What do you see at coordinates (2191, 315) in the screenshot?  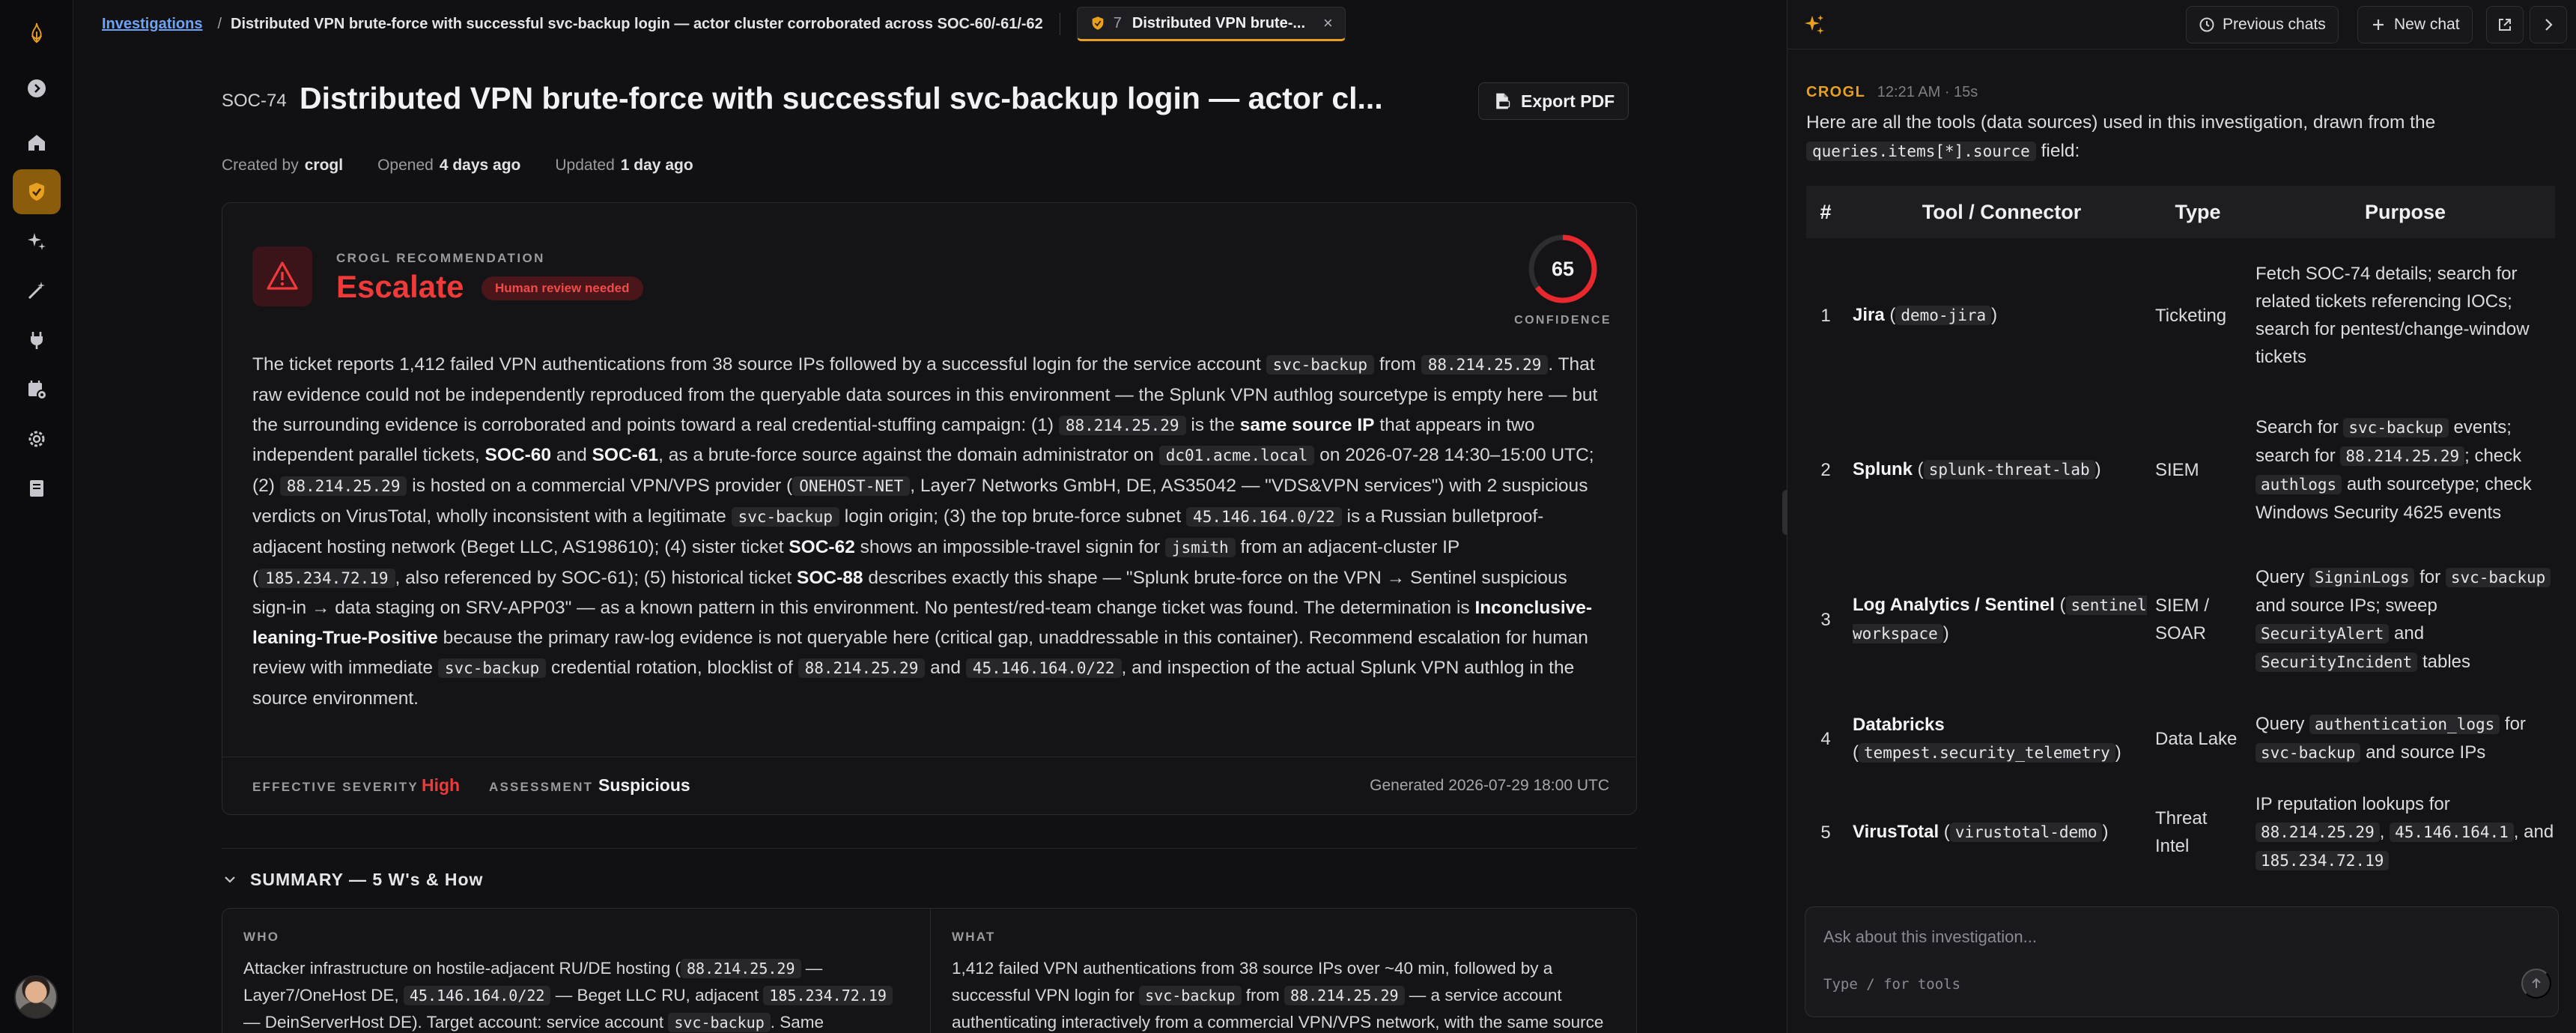 I see `row-type: Ticketing` at bounding box center [2191, 315].